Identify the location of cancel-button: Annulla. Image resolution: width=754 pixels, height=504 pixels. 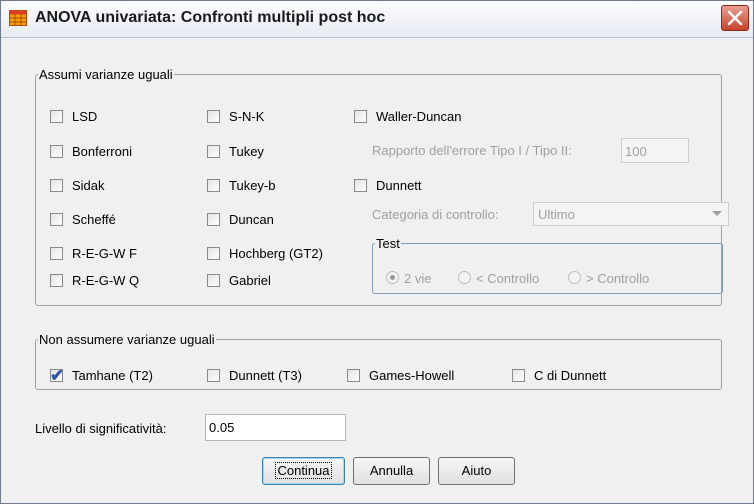
(391, 471).